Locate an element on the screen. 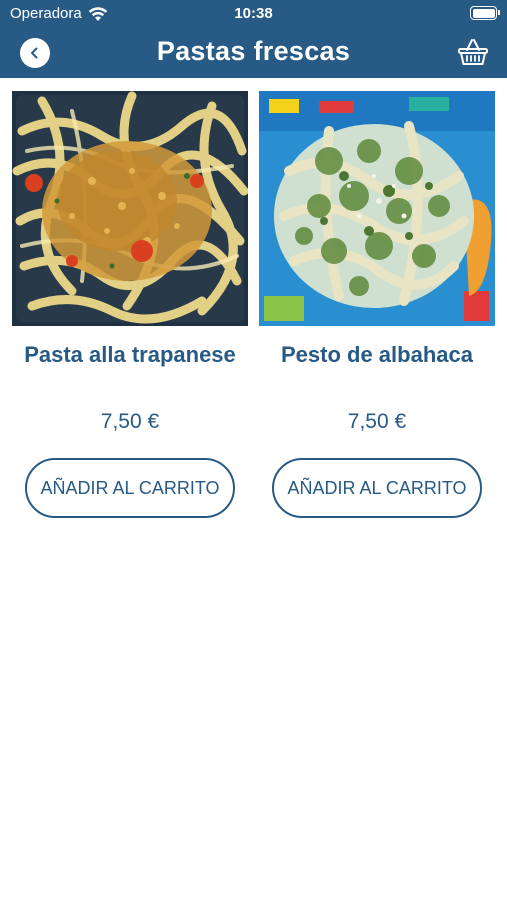 The image size is (507, 900). page-title: Pastas frescas is located at coordinates (253, 51).